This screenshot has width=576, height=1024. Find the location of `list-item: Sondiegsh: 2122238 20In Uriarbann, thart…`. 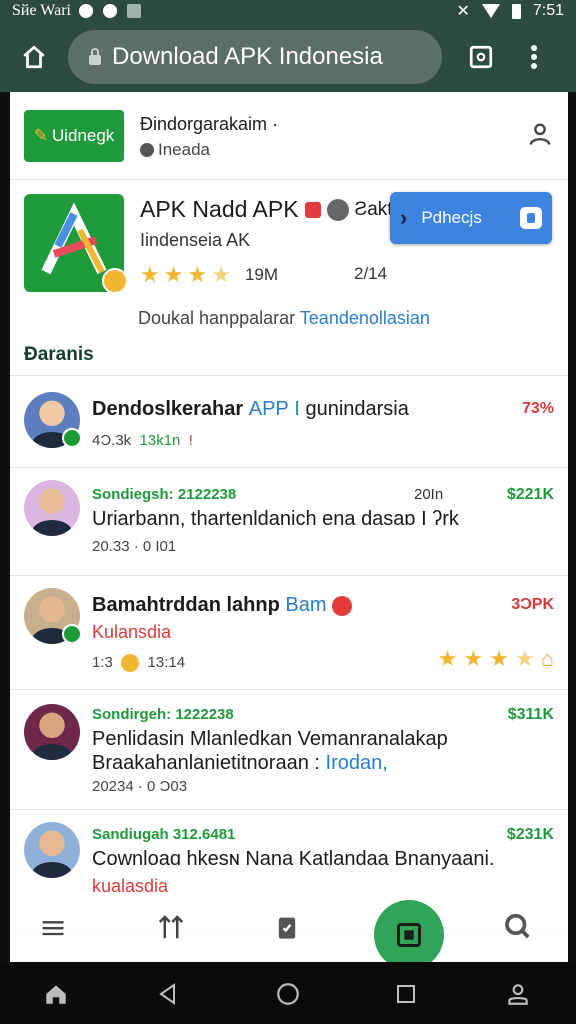

list-item: Sondiegsh: 2122238 20In Uriarbann, thart… is located at coordinates (289, 522).